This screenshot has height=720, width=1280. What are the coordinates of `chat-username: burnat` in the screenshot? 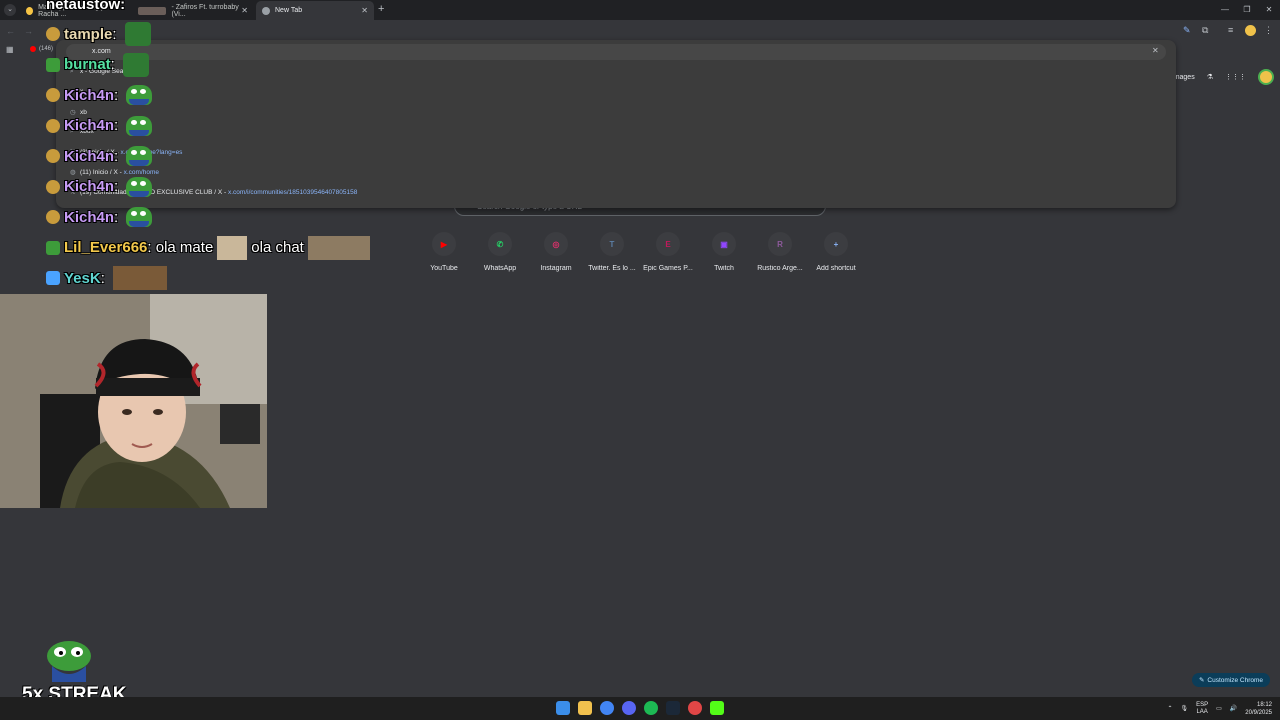 It's located at (87, 64).